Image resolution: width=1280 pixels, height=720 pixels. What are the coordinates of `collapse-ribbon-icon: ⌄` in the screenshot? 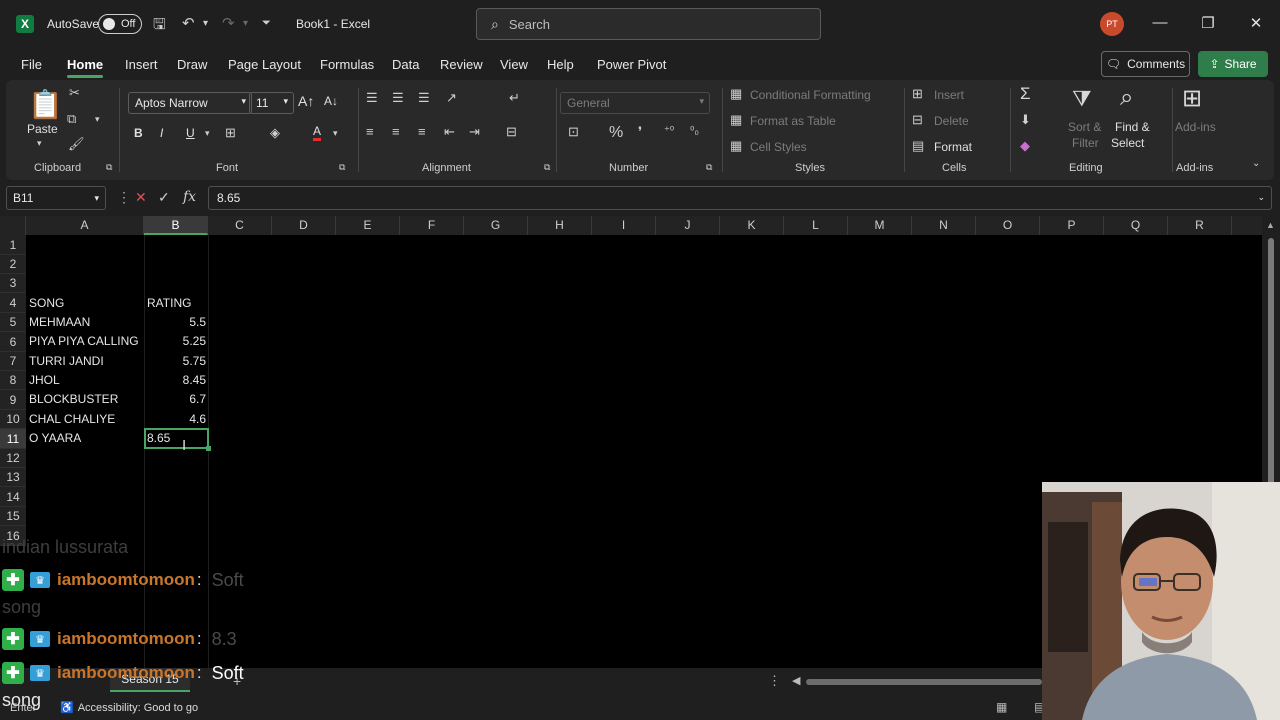 It's located at (1256, 163).